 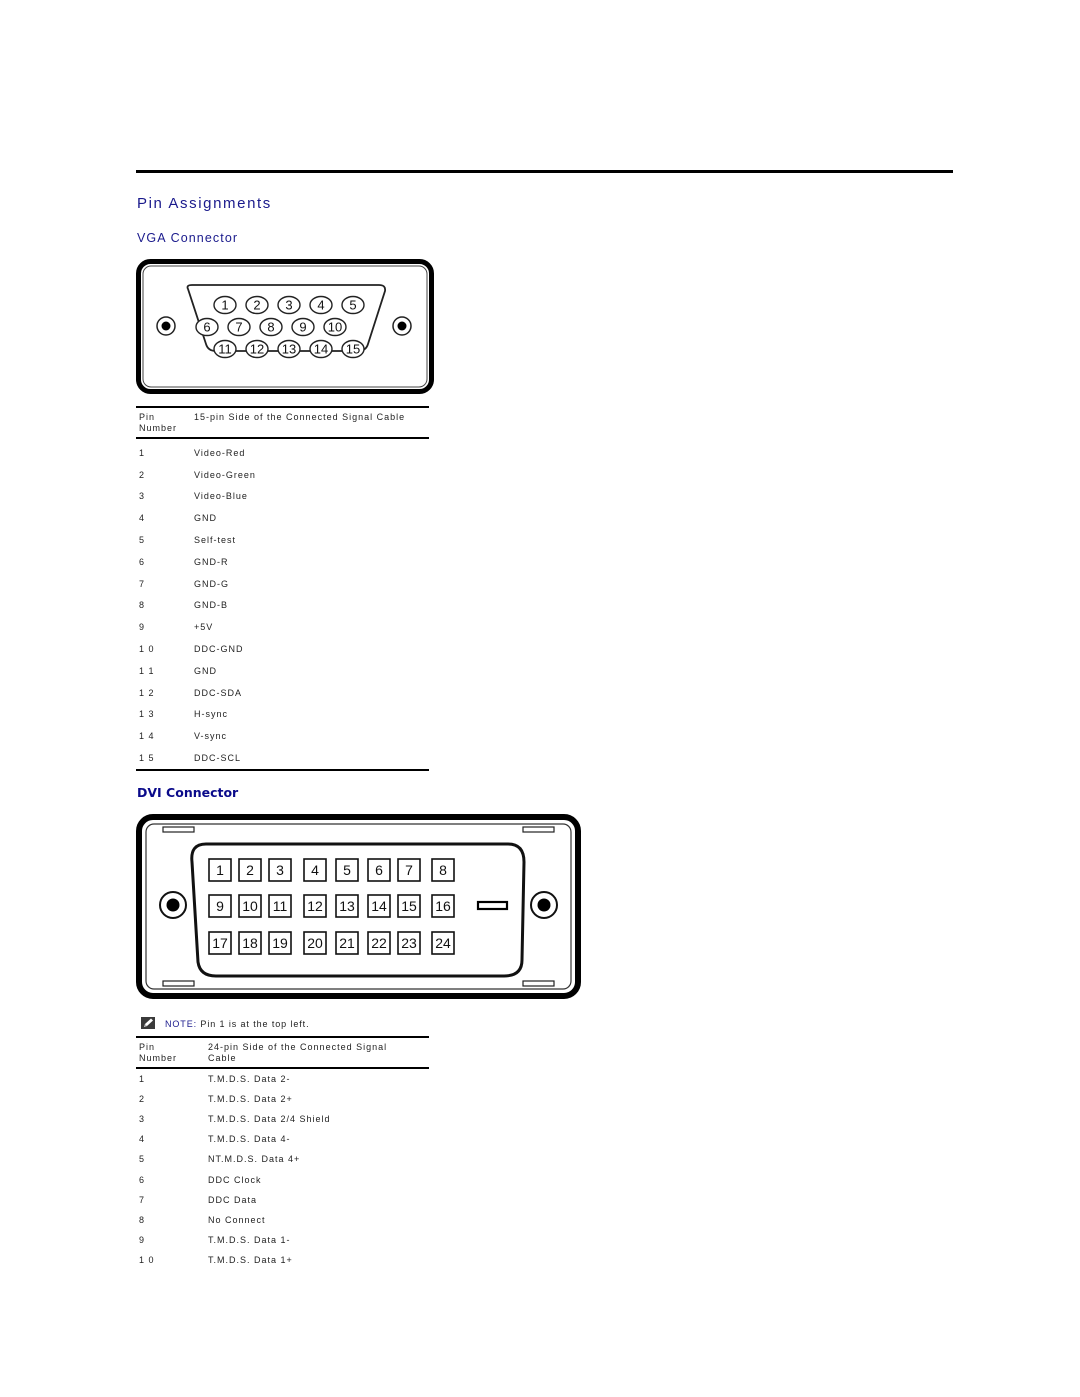 What do you see at coordinates (282, 758) in the screenshot?
I see `table-row: 1 5 DDC-SCL` at bounding box center [282, 758].